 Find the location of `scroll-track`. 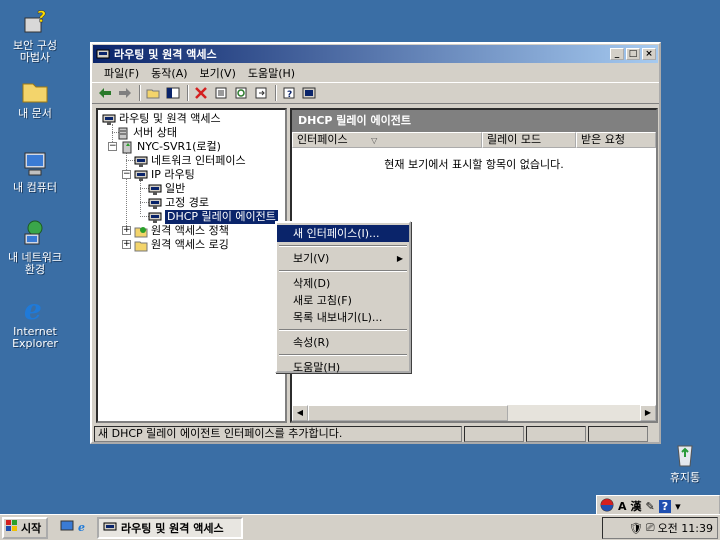

scroll-track is located at coordinates (574, 413).